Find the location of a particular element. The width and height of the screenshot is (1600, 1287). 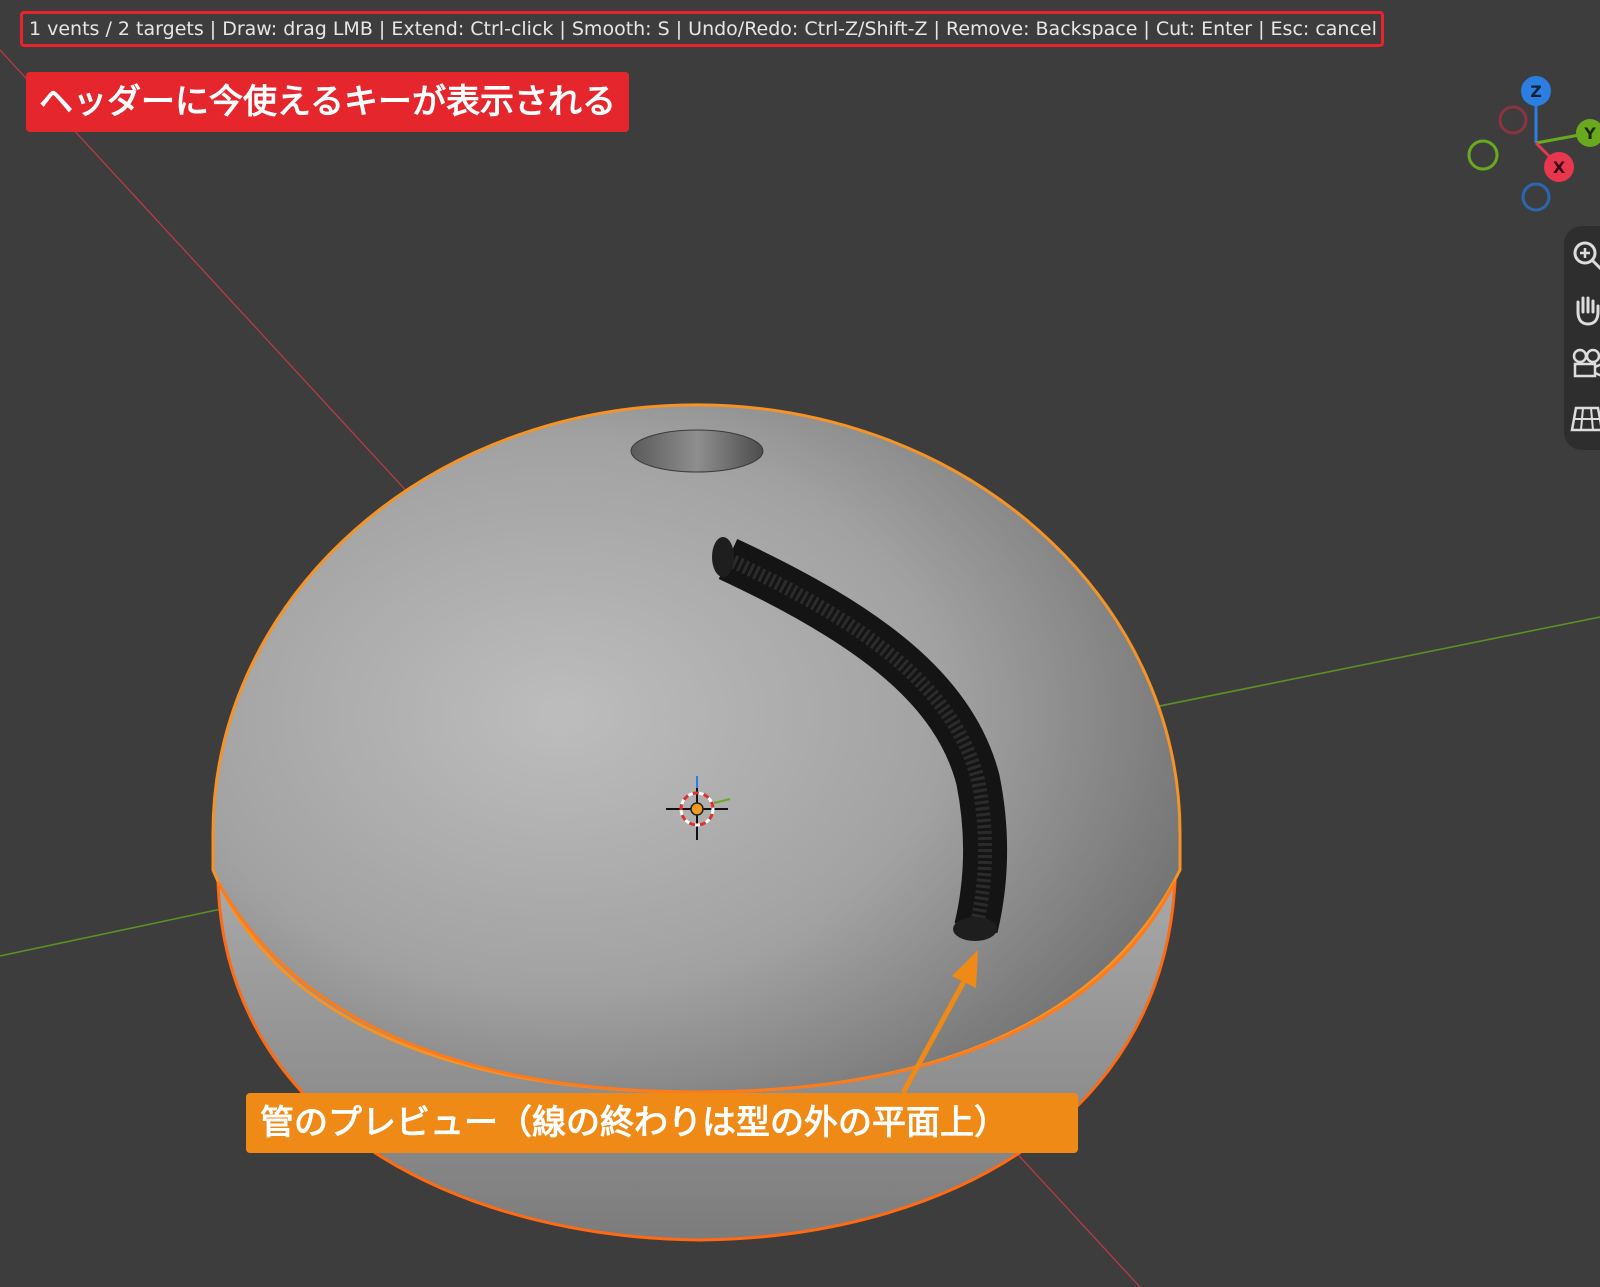

y-axis-line-right is located at coordinates (1364, 664).